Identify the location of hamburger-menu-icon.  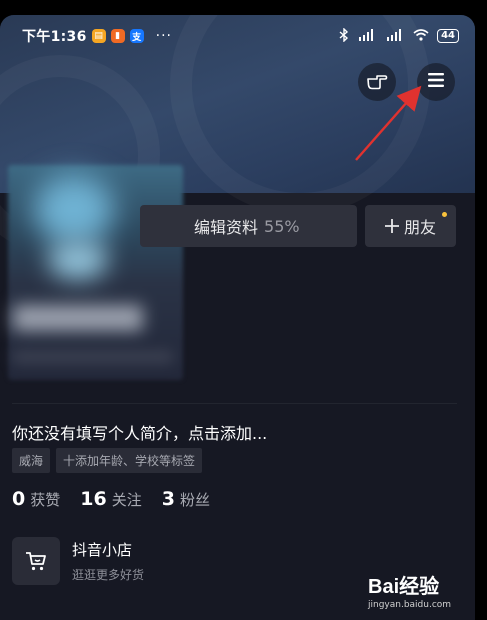
(436, 82).